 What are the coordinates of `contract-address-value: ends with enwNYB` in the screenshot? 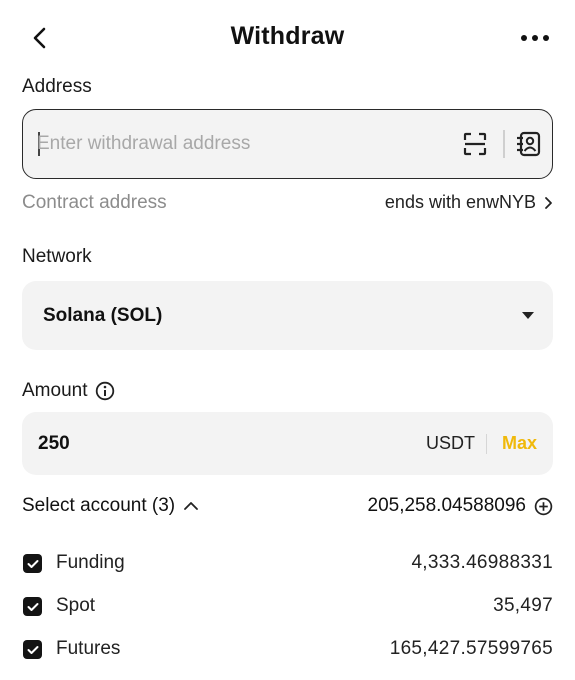 It's located at (460, 202).